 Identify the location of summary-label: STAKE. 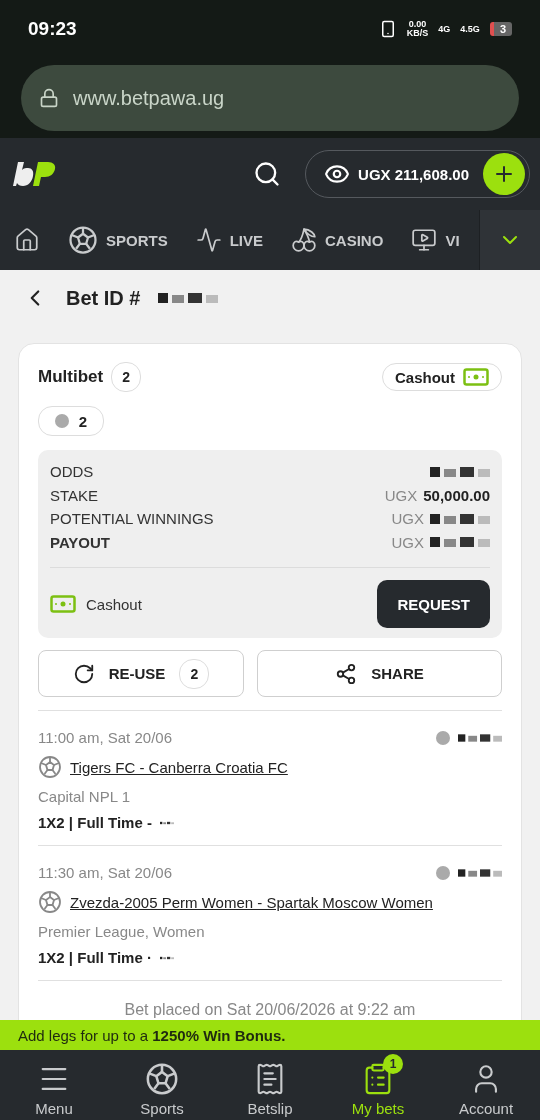
(74, 495).